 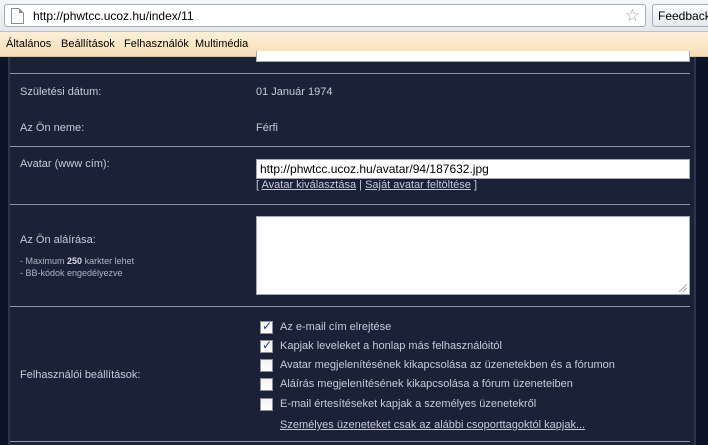 What do you see at coordinates (52, 128) in the screenshot?
I see `gender-label: Az Ön neme:` at bounding box center [52, 128].